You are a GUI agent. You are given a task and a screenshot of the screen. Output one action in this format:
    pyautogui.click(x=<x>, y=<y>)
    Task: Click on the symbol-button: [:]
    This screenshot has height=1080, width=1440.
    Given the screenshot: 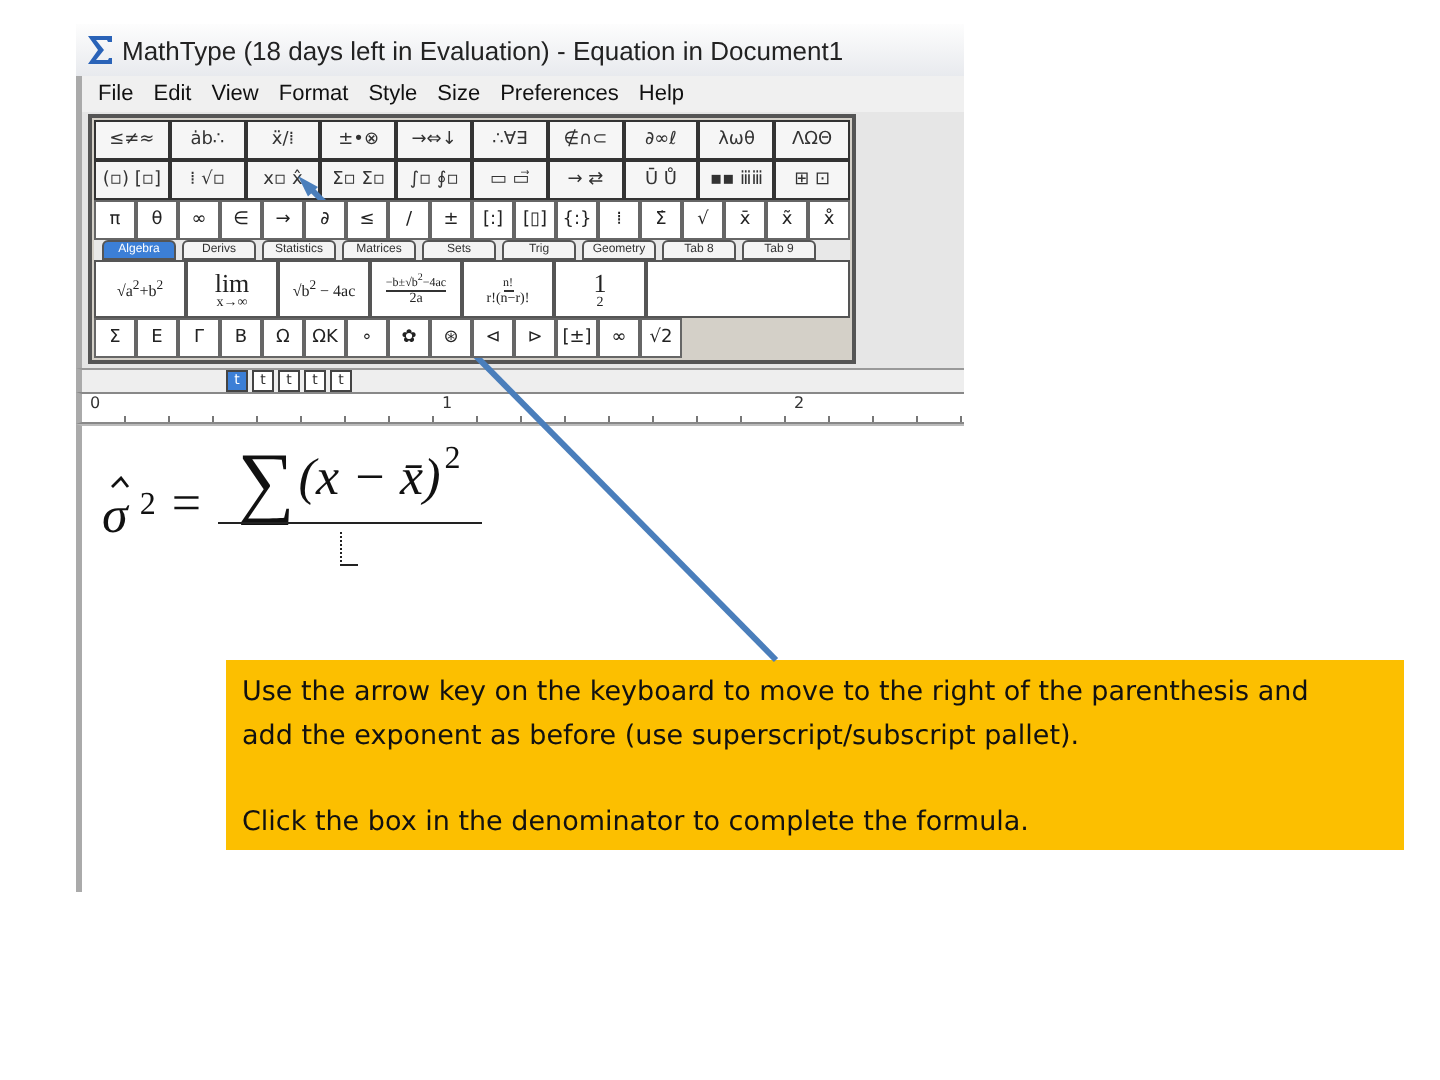 What is the action you would take?
    pyautogui.click(x=493, y=220)
    